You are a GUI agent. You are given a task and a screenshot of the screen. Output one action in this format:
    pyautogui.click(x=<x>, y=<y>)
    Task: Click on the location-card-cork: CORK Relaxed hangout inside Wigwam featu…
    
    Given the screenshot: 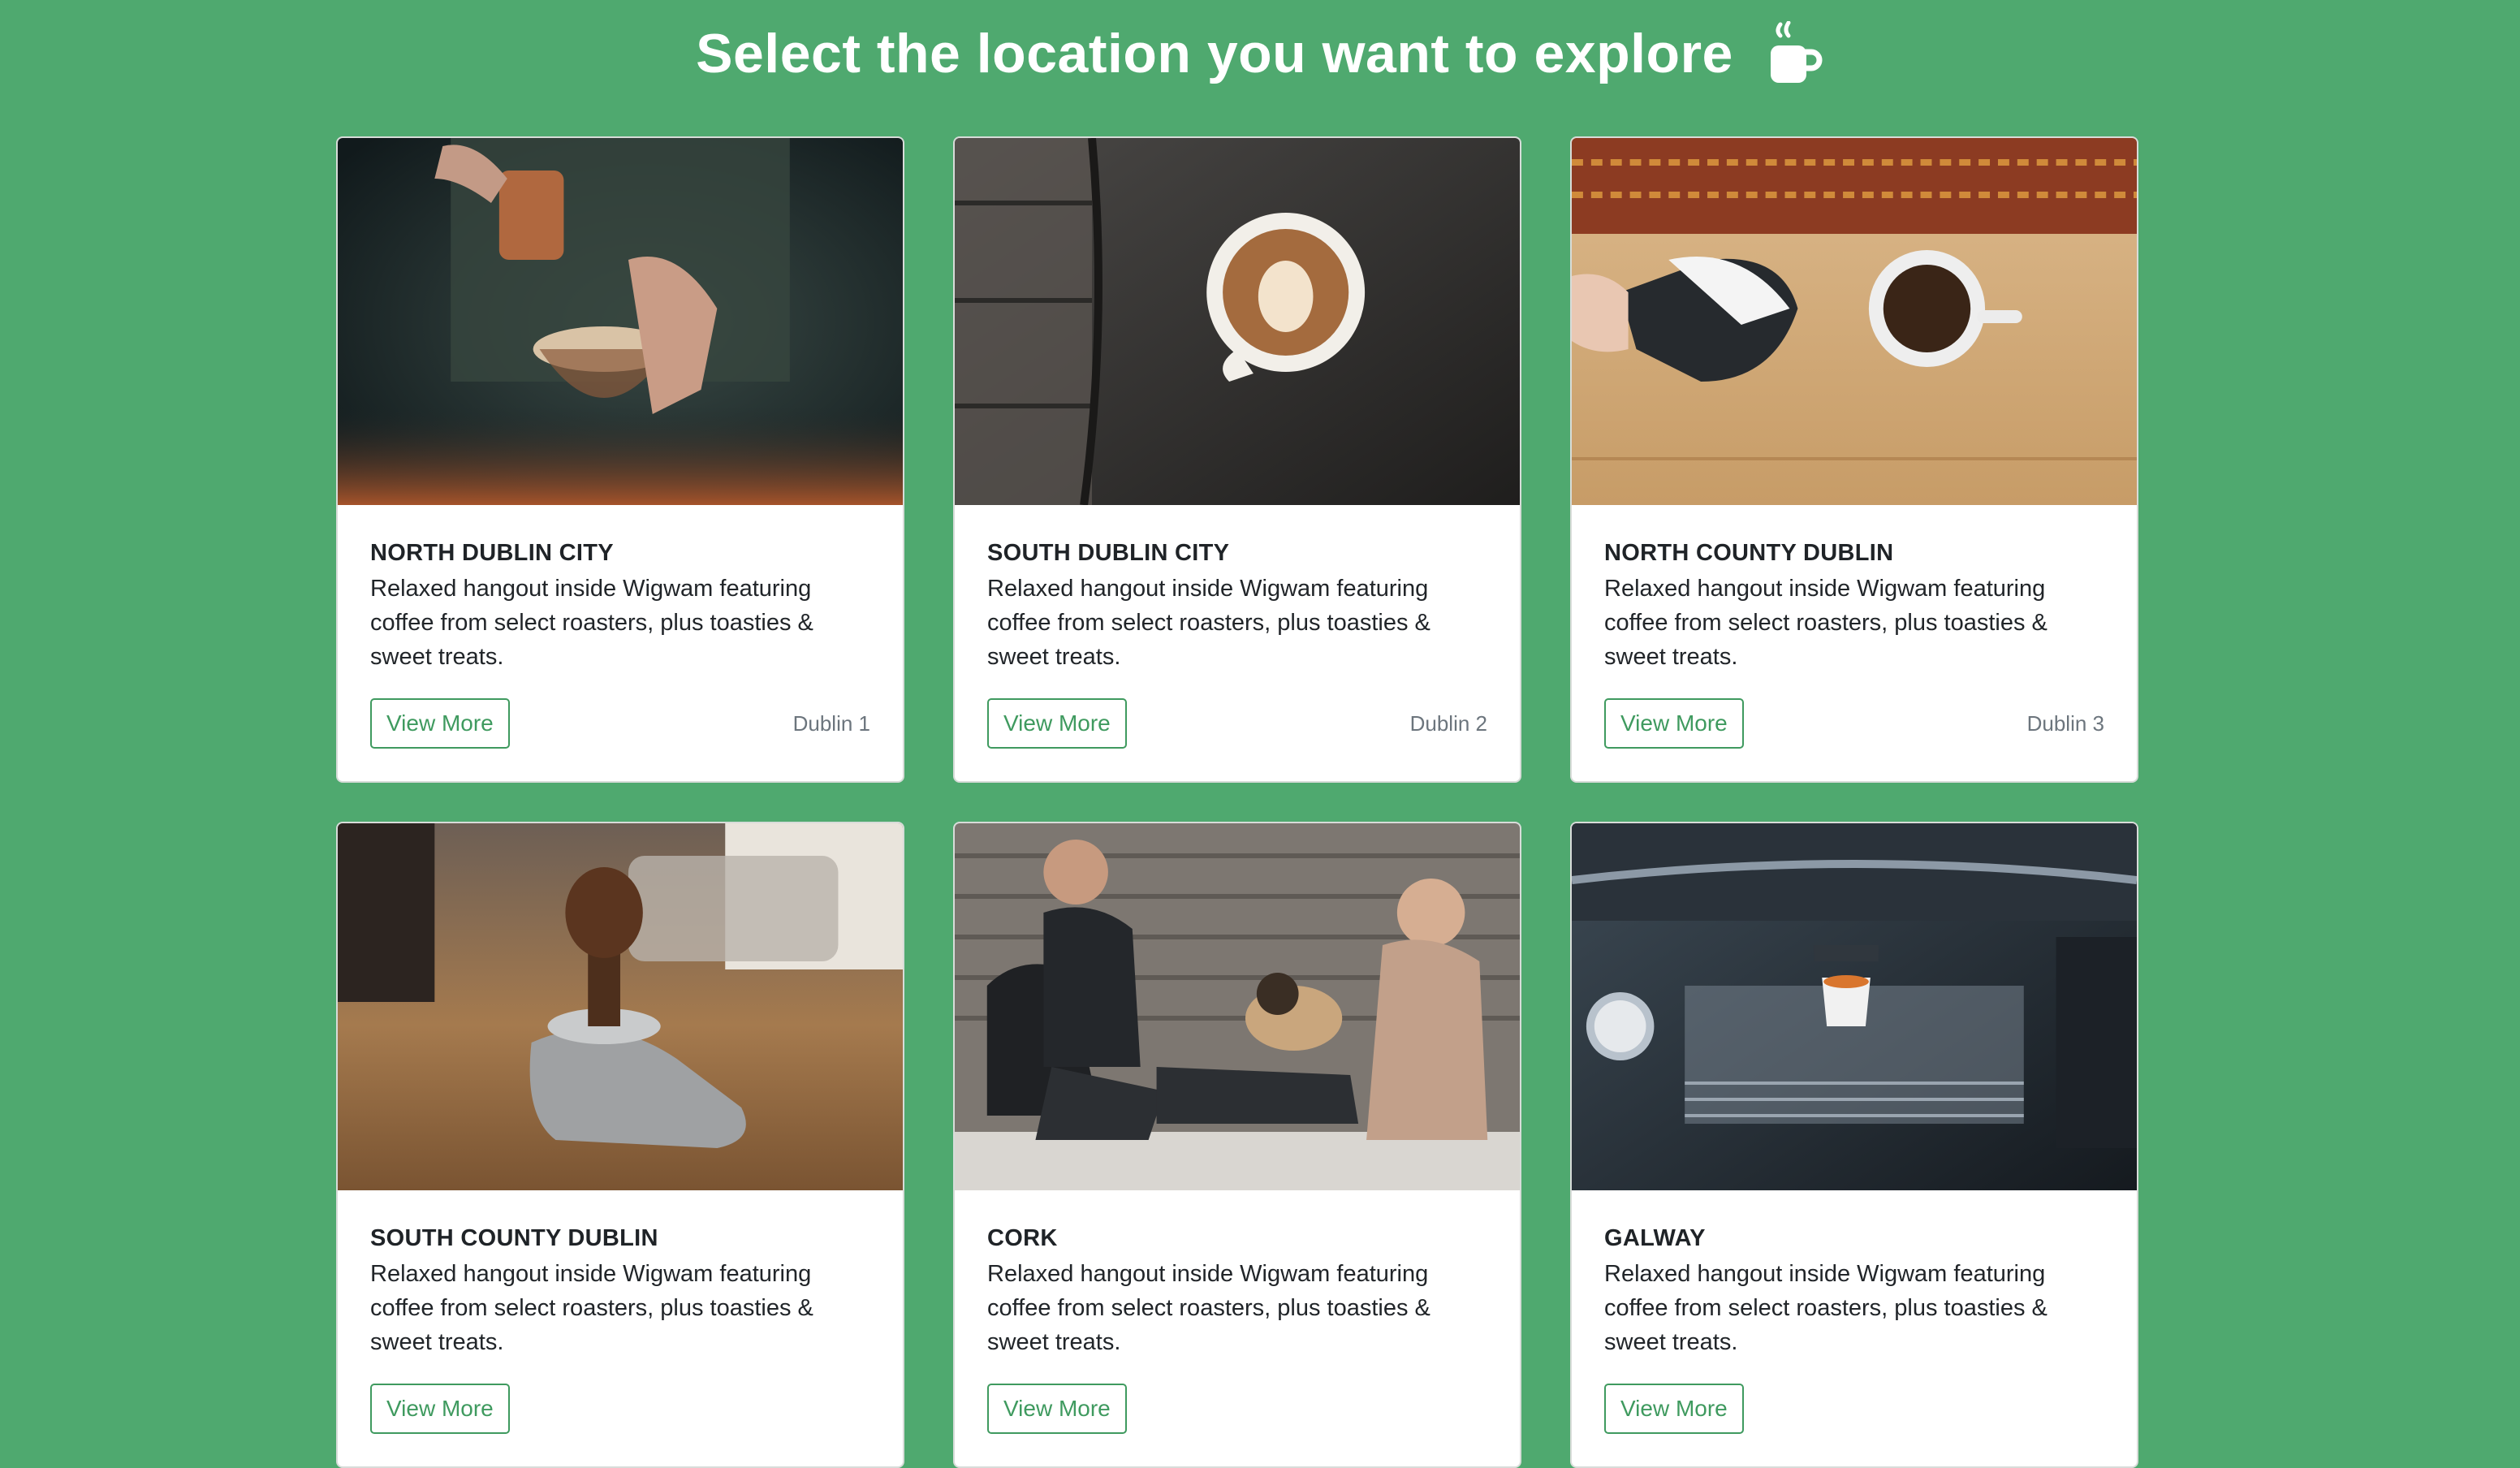 What is the action you would take?
    pyautogui.click(x=1237, y=1145)
    